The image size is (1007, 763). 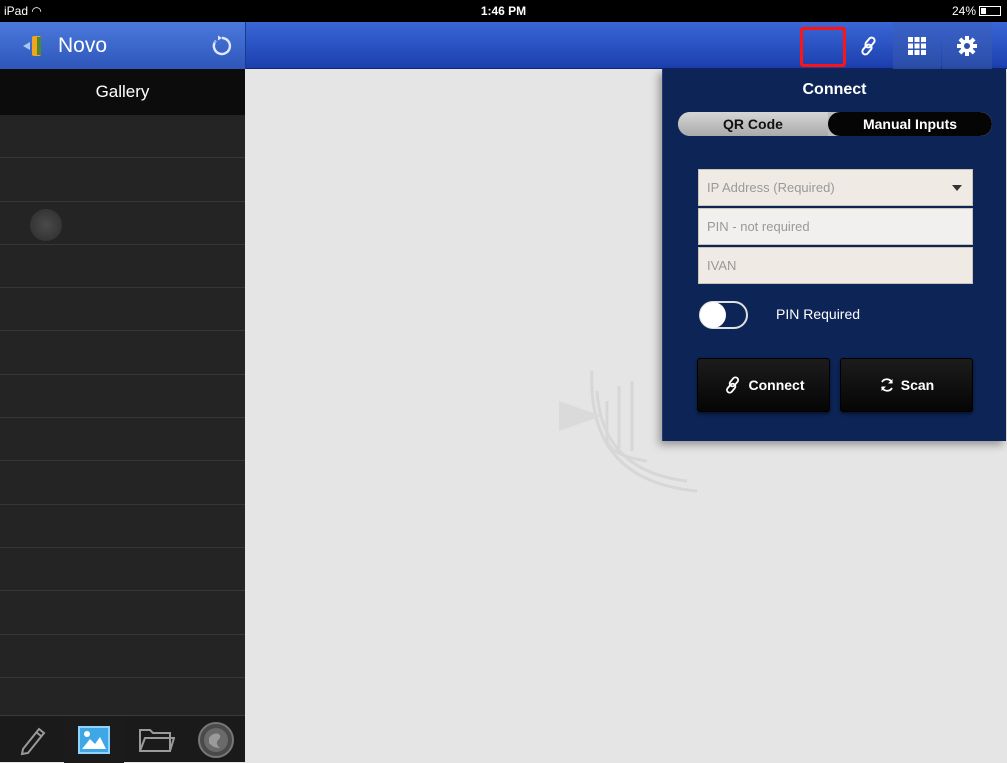 I want to click on web-button, so click(x=216, y=739).